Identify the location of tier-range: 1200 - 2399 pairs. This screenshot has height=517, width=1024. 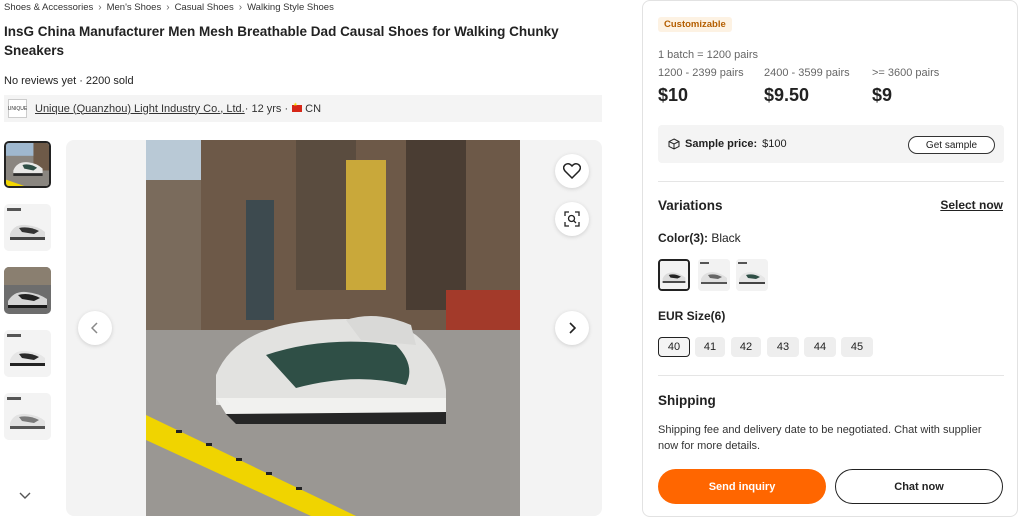
(701, 73).